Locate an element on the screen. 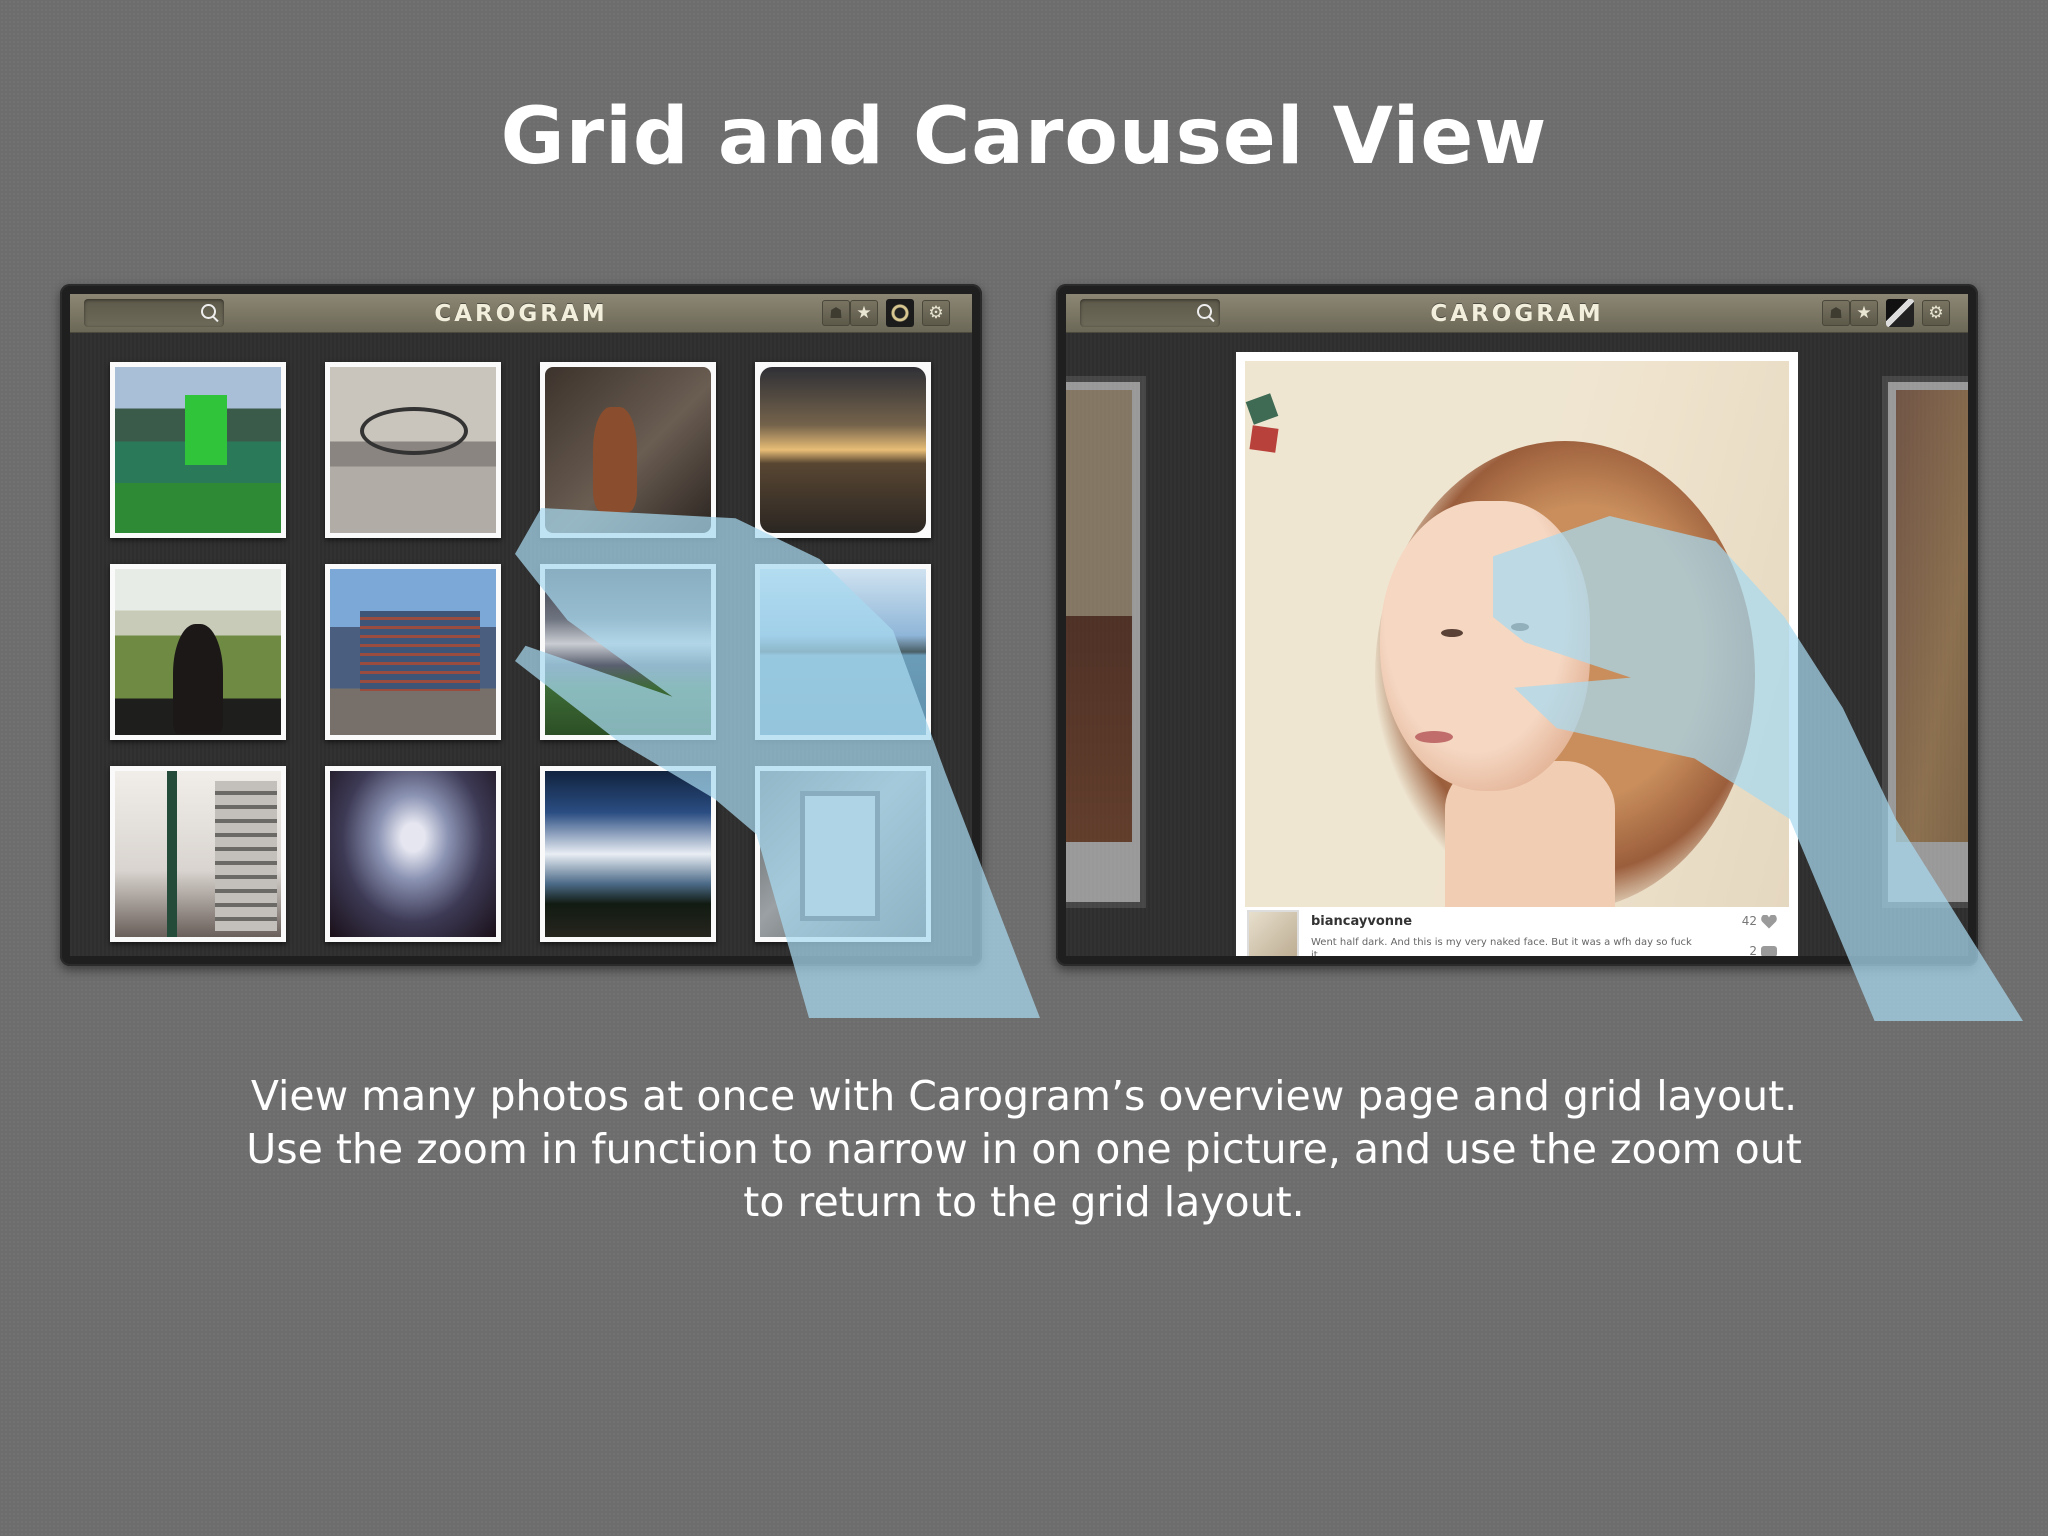 The image size is (2048, 1536). post-username: biancayvonne is located at coordinates (1361, 921).